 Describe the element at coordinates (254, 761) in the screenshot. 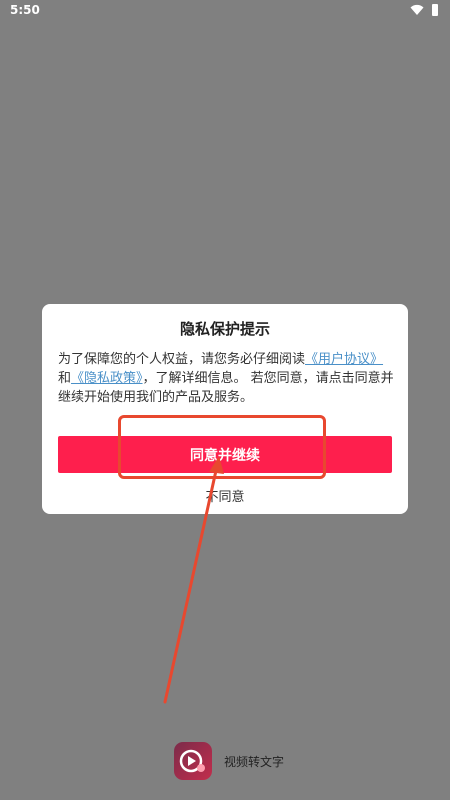

I see `app-name: 视频转文字` at that location.